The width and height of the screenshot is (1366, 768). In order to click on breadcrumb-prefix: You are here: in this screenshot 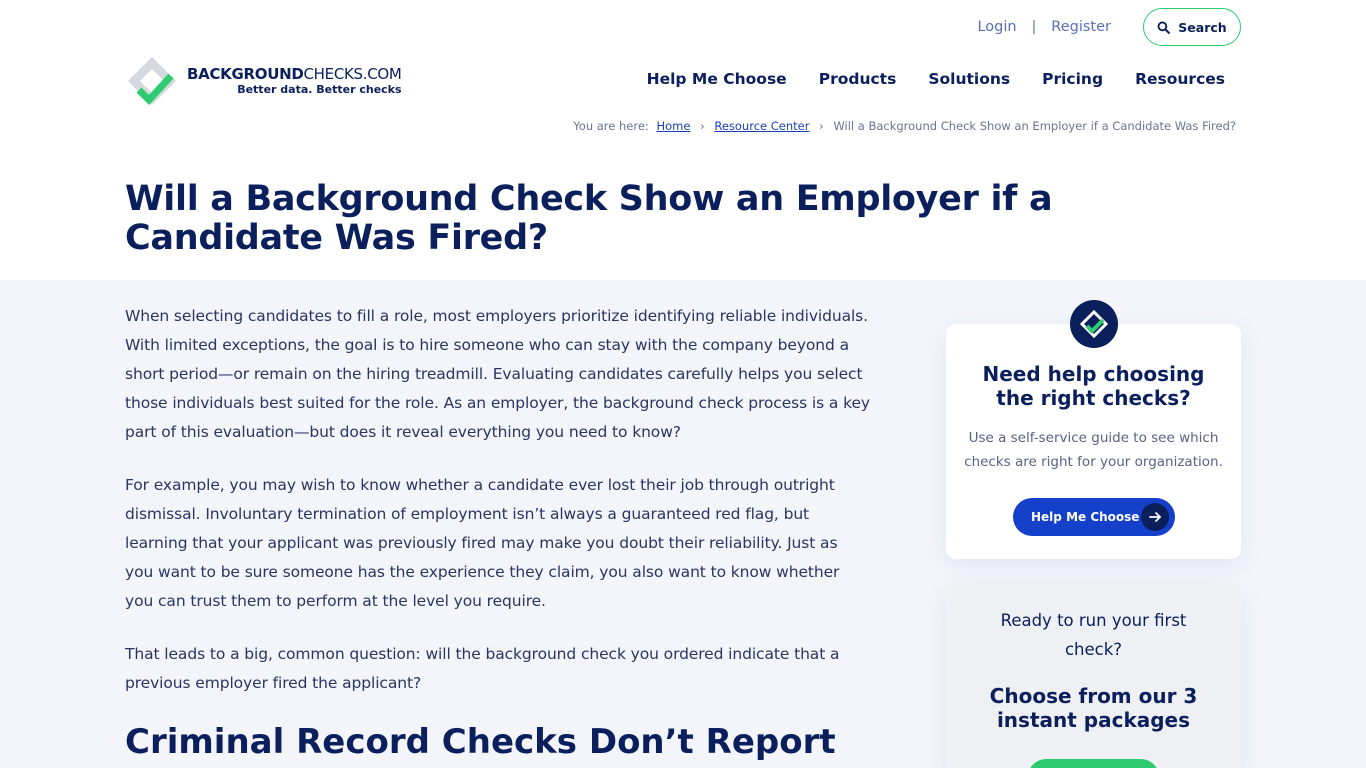, I will do `click(611, 126)`.